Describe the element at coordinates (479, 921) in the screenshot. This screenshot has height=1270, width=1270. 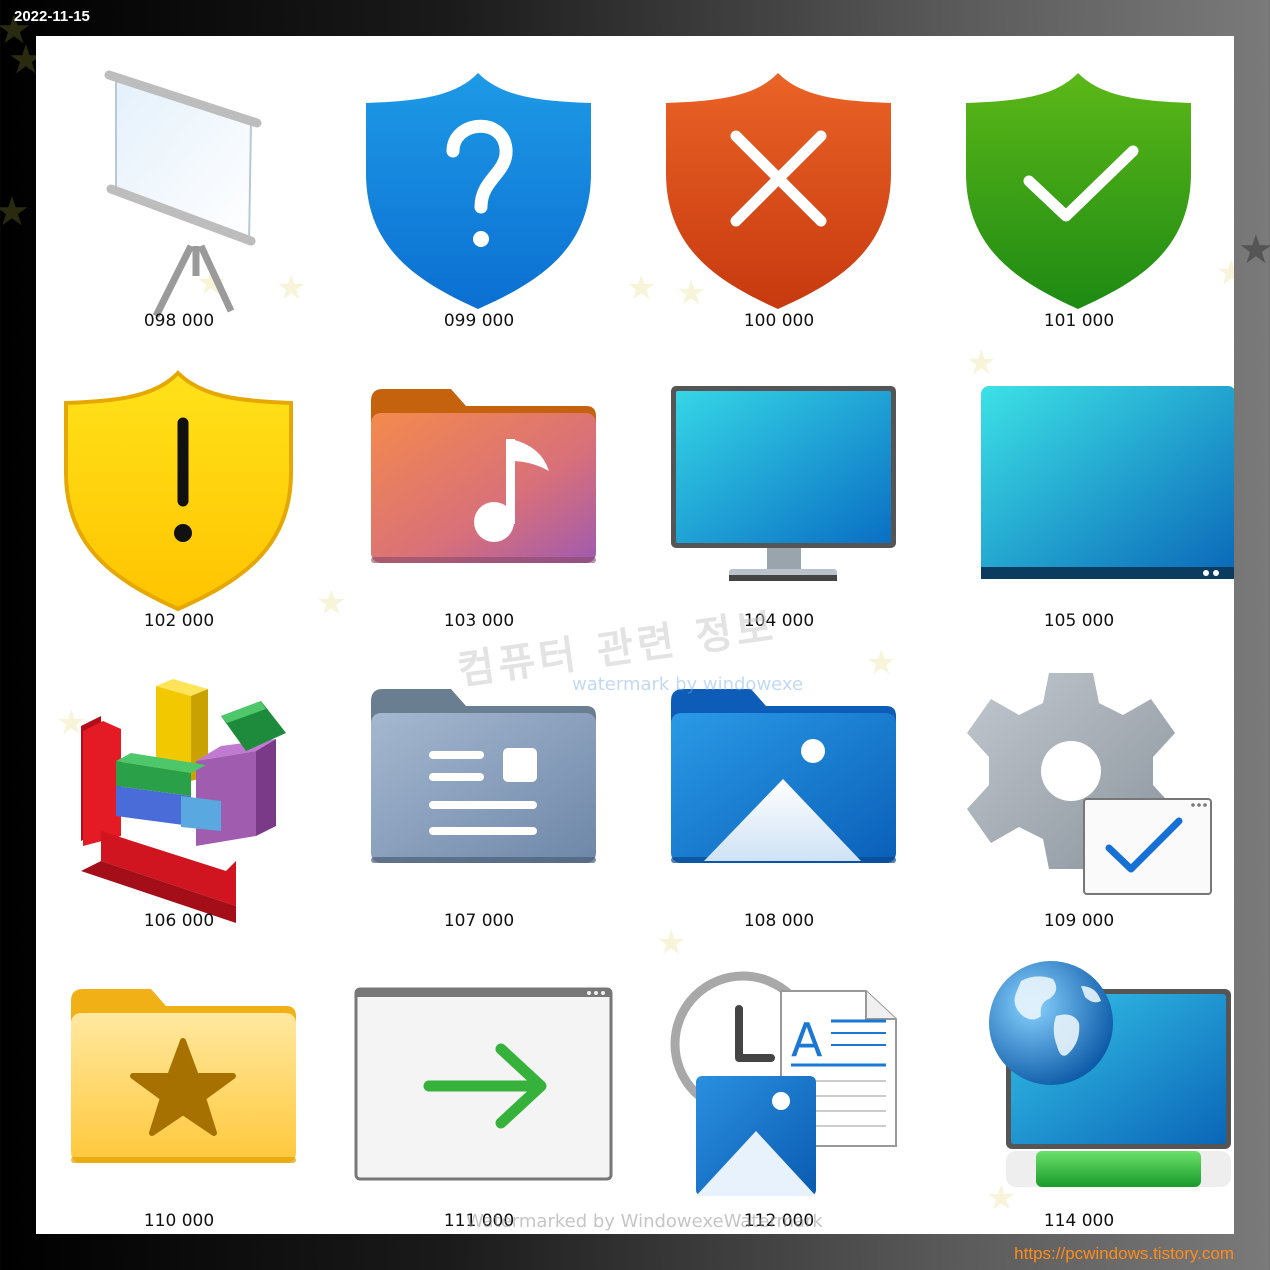
I see `icon-label: 107 000` at that location.